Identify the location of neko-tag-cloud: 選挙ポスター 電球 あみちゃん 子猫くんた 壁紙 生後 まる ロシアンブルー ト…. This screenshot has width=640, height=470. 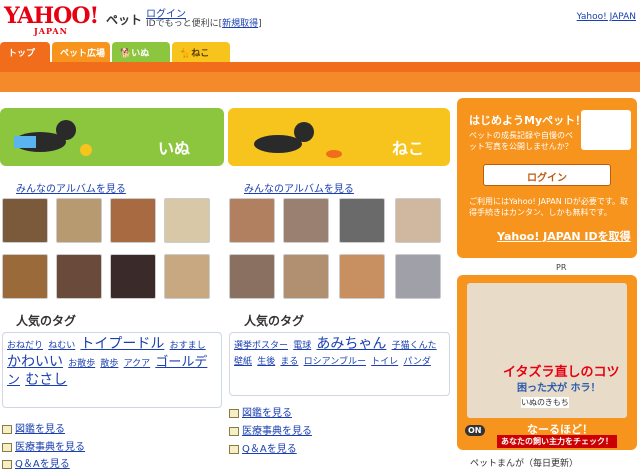
(339, 364).